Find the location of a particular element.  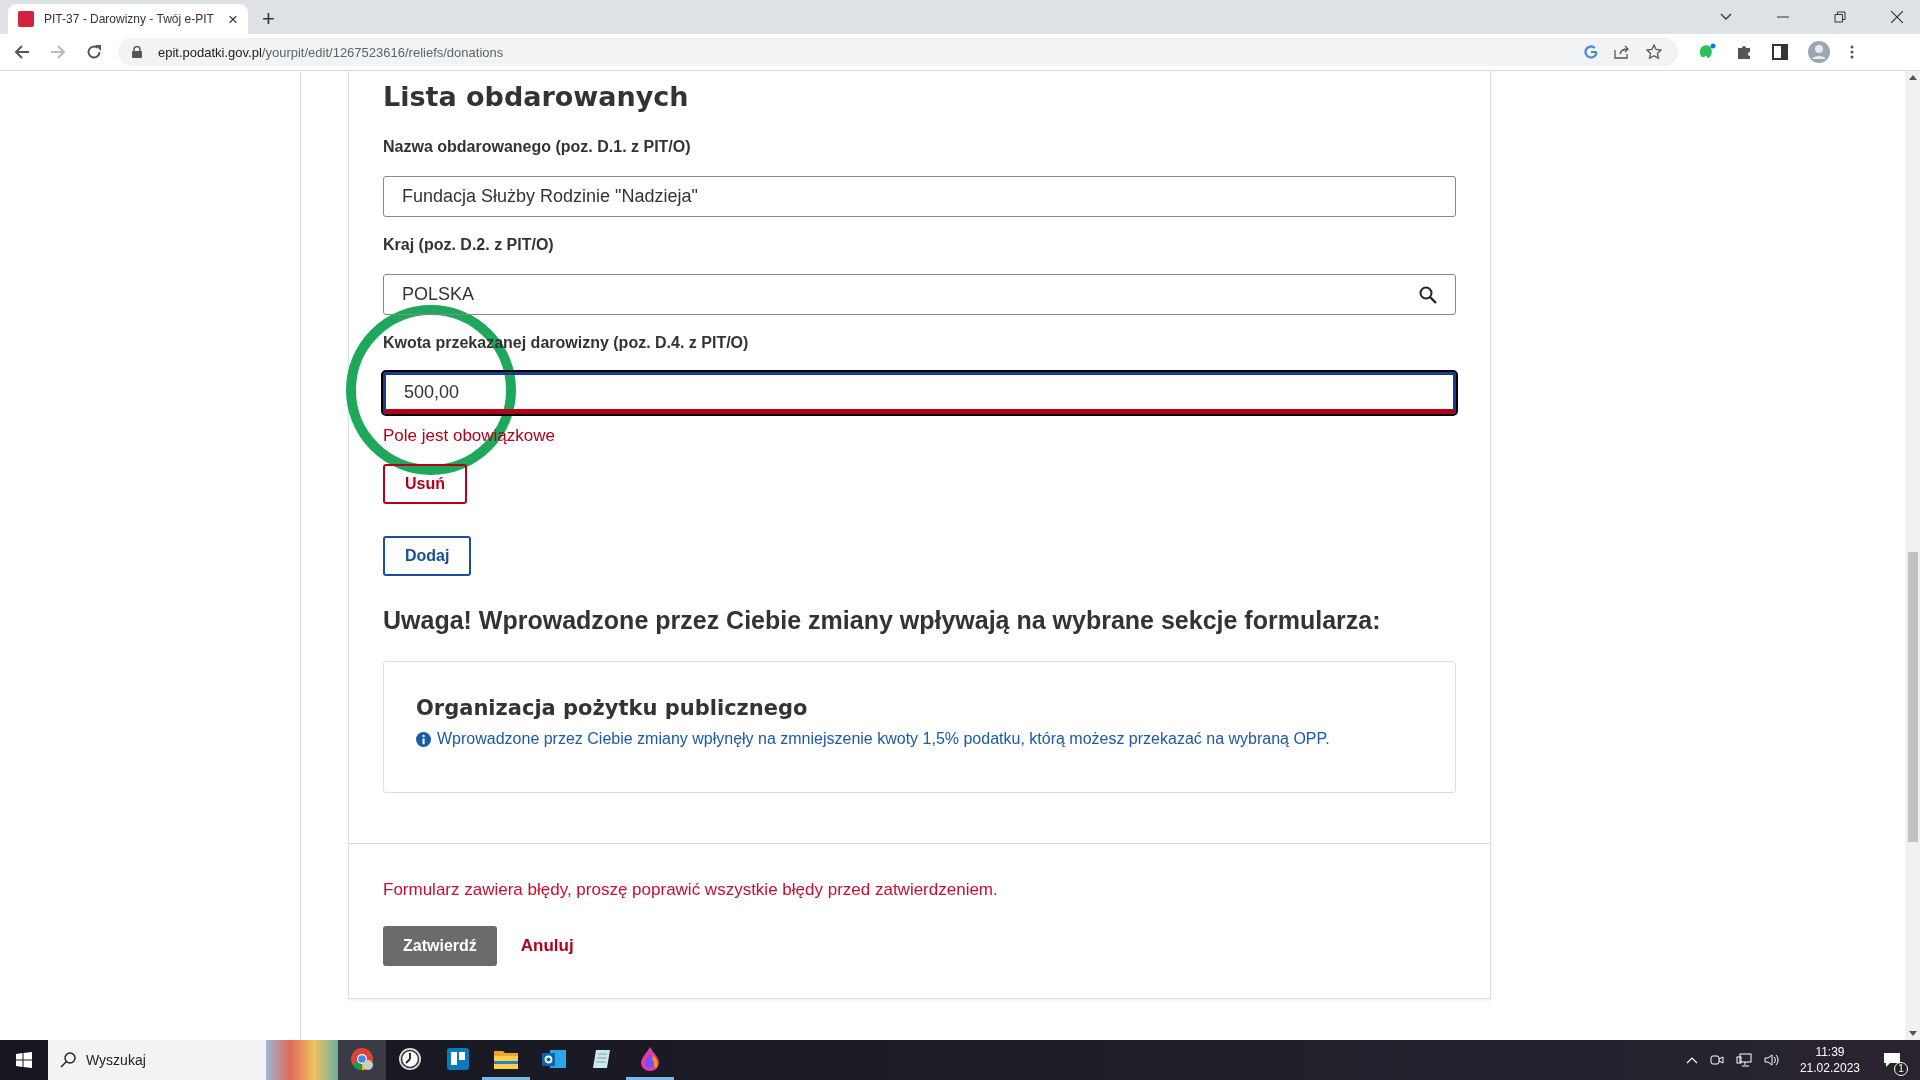

windows-logo-icon is located at coordinates (24, 1060).